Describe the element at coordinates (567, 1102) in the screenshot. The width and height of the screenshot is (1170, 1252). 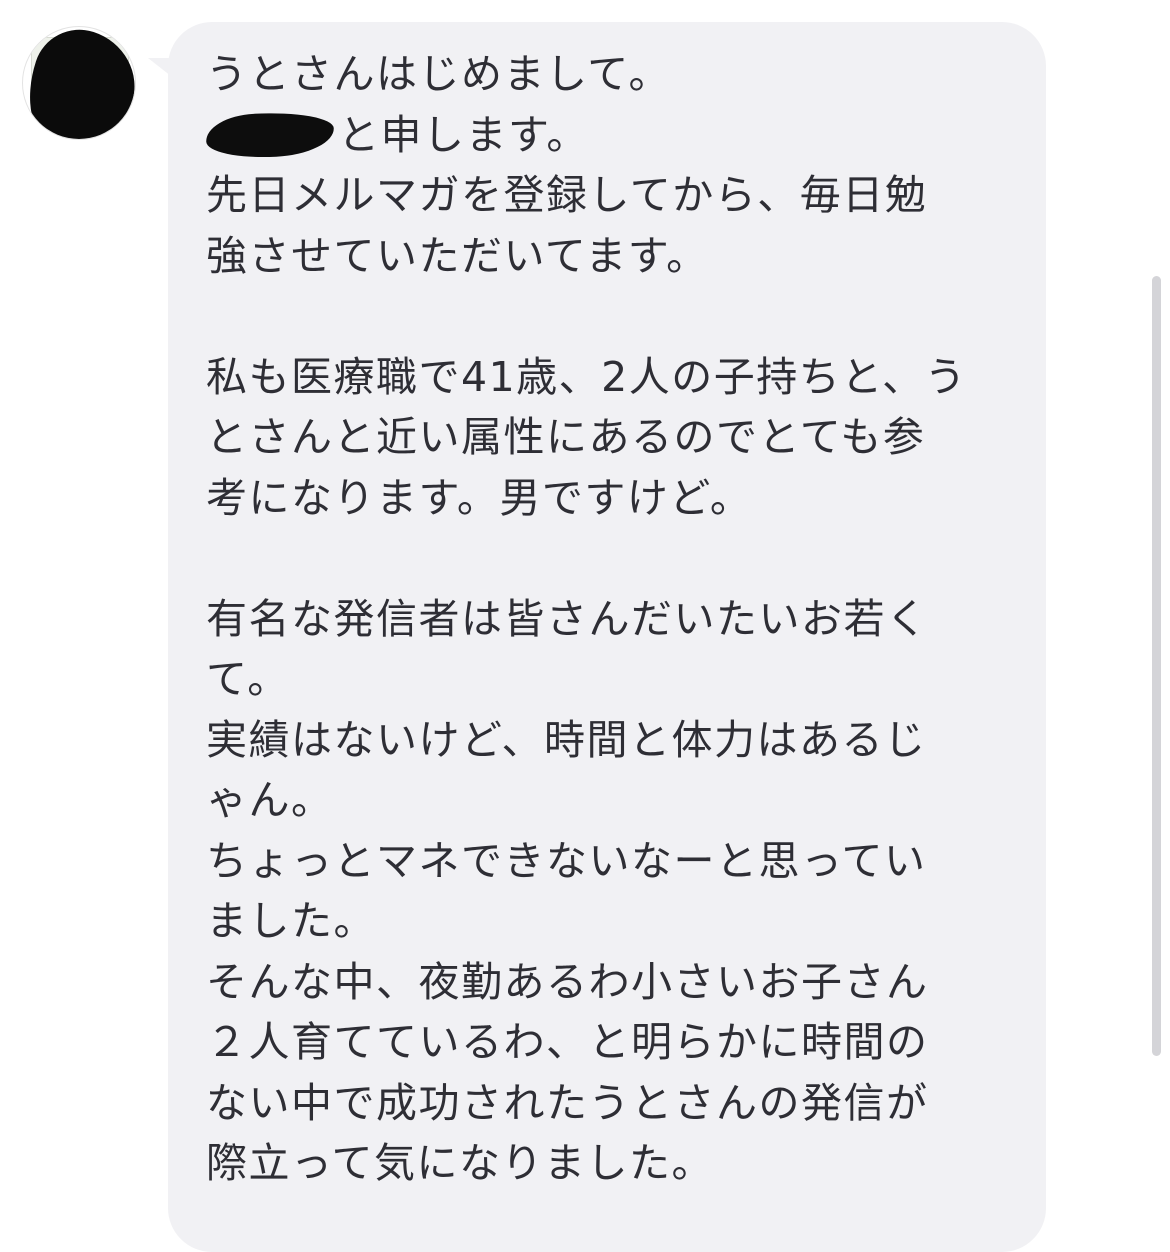
I see `message-line: ない中で成功されたうとさんの発信が` at that location.